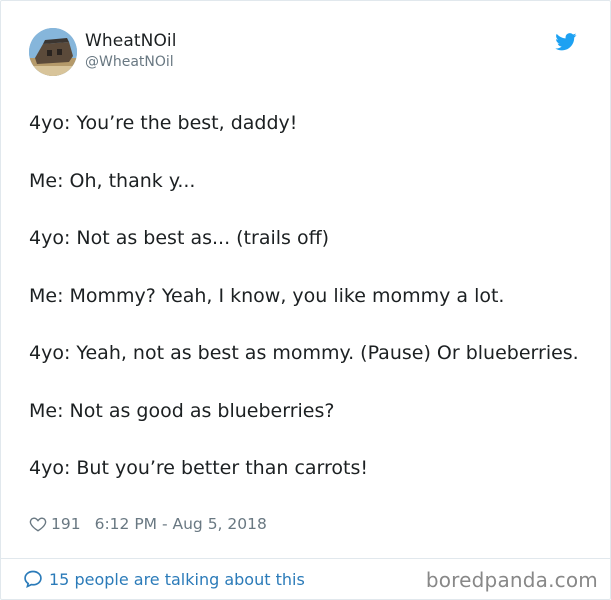  What do you see at coordinates (566, 42) in the screenshot?
I see `twitter-bird-icon` at bounding box center [566, 42].